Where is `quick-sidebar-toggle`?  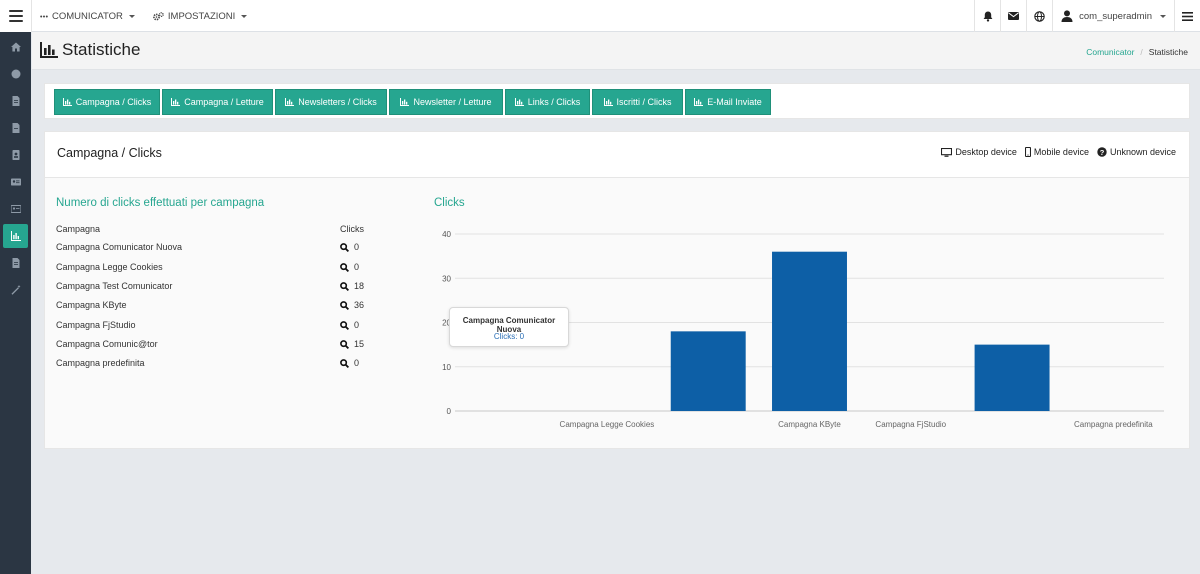
quick-sidebar-toggle is located at coordinates (1187, 16).